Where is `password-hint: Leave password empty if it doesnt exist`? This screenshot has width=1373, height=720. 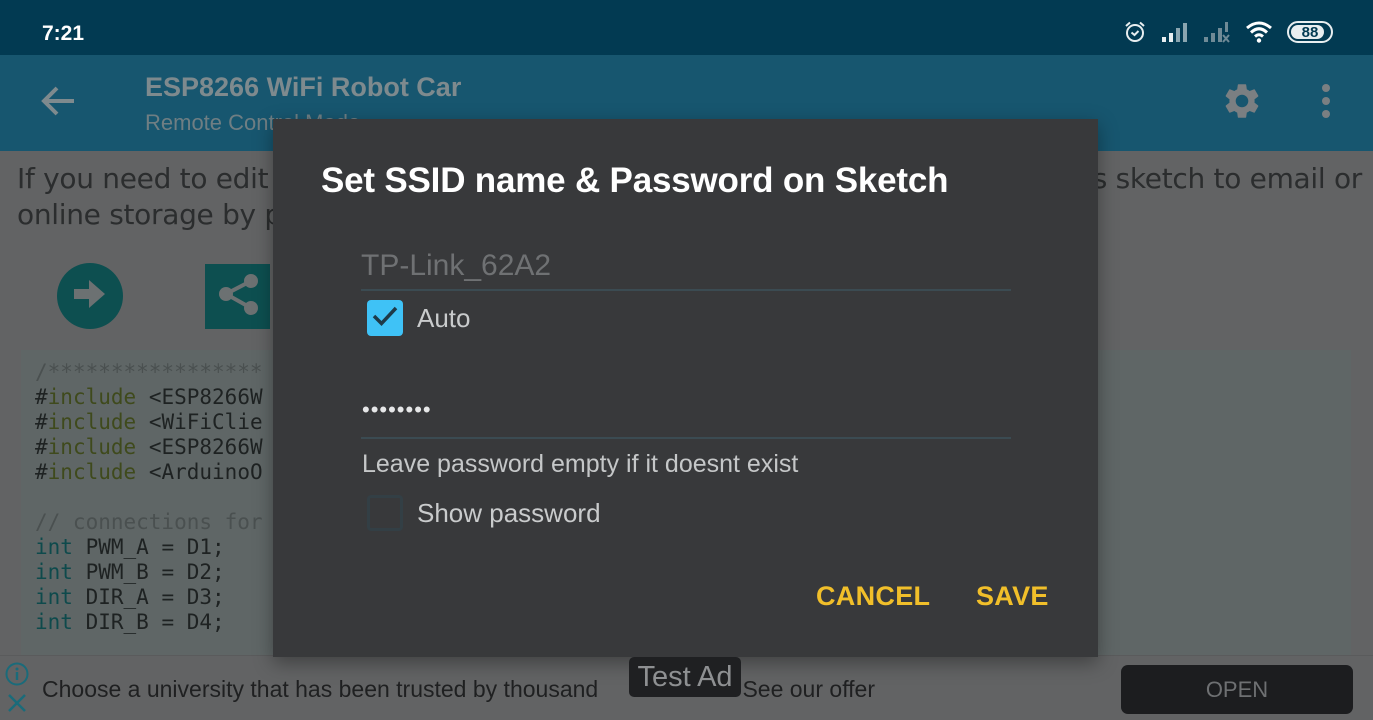 password-hint: Leave password empty if it doesnt exist is located at coordinates (580, 464).